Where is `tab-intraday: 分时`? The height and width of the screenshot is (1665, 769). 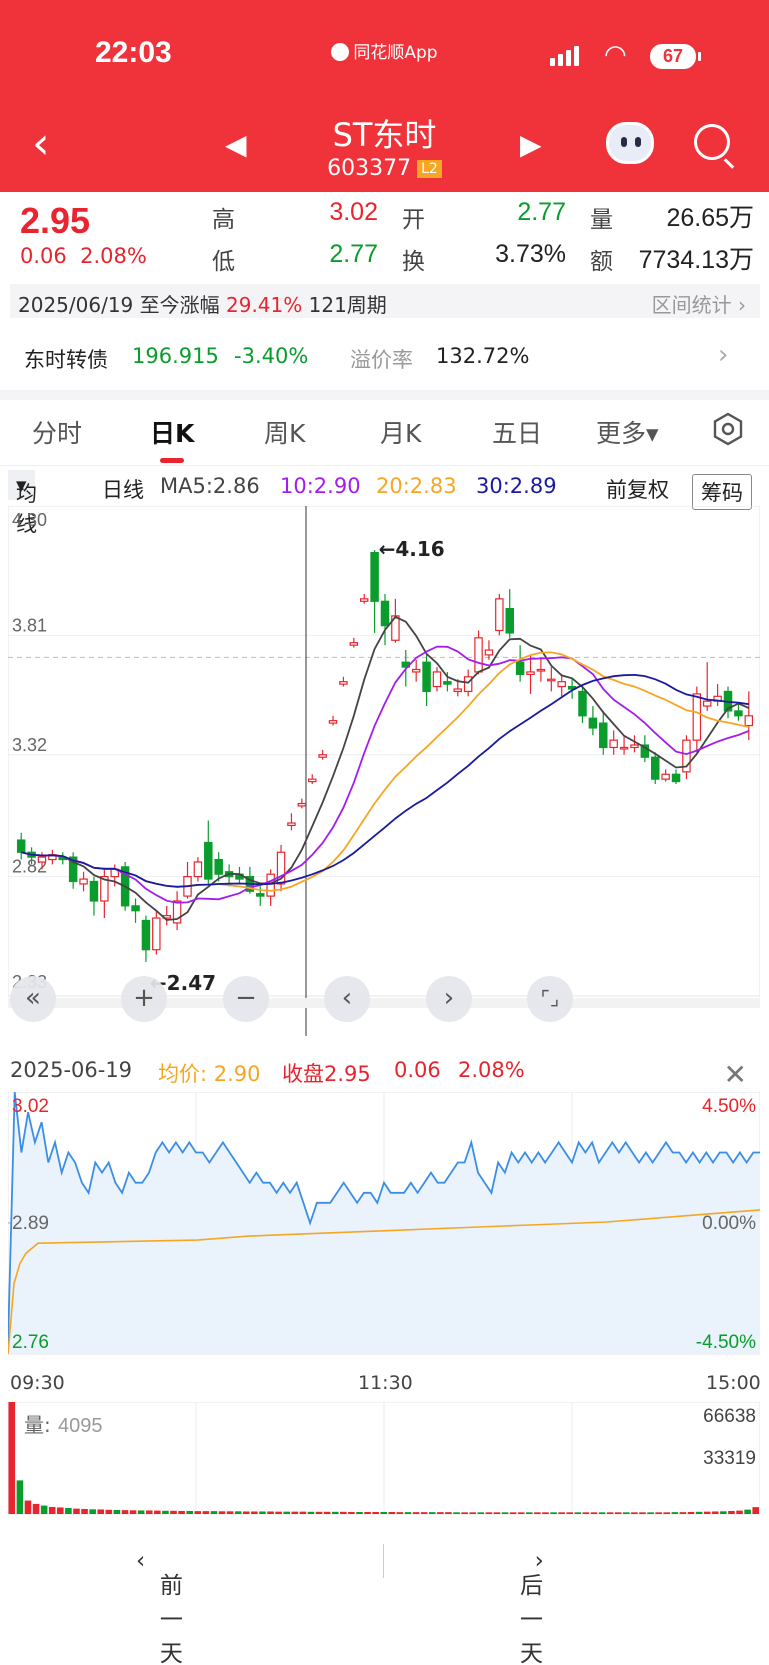 tab-intraday: 分时 is located at coordinates (57, 432).